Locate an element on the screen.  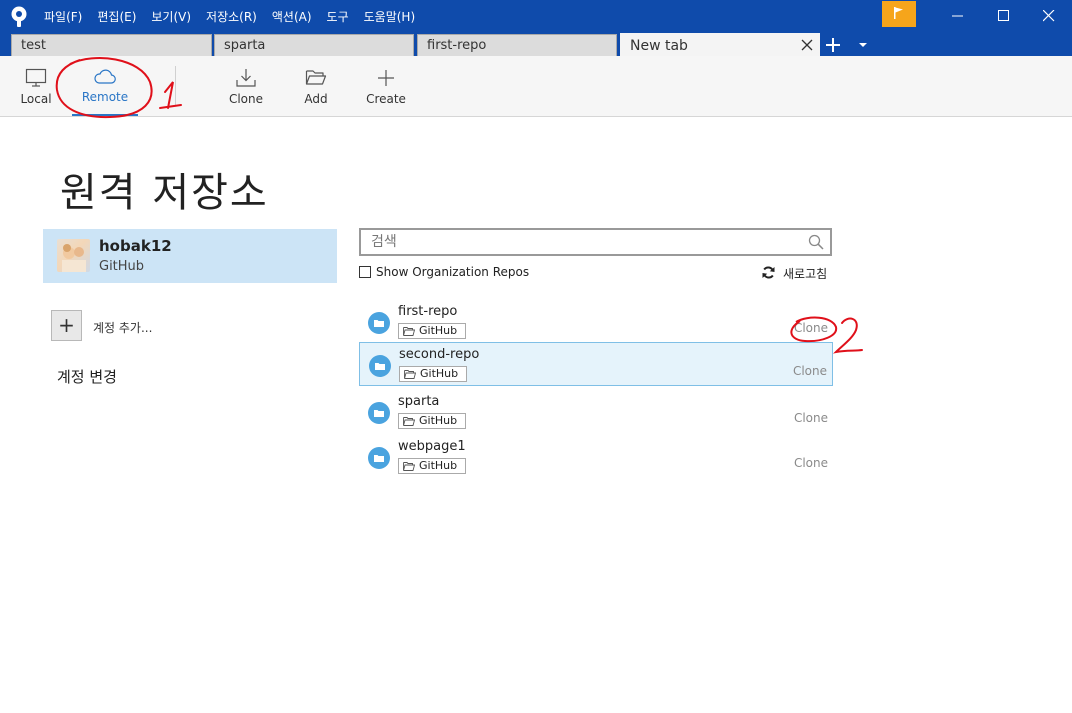
minimize-icon is located at coordinates (957, 16).